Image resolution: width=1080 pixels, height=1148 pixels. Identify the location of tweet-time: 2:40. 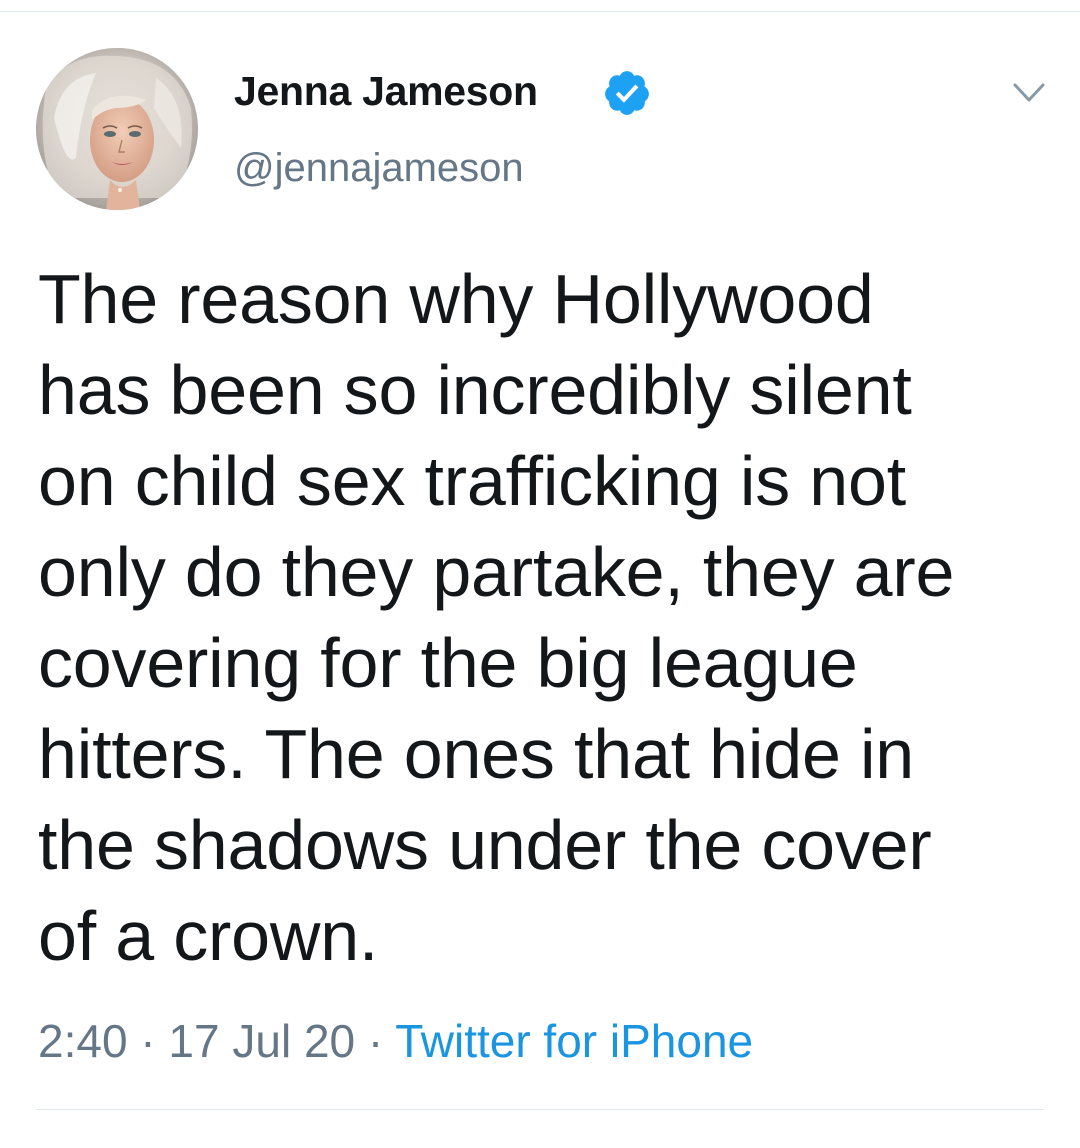
(83, 1041).